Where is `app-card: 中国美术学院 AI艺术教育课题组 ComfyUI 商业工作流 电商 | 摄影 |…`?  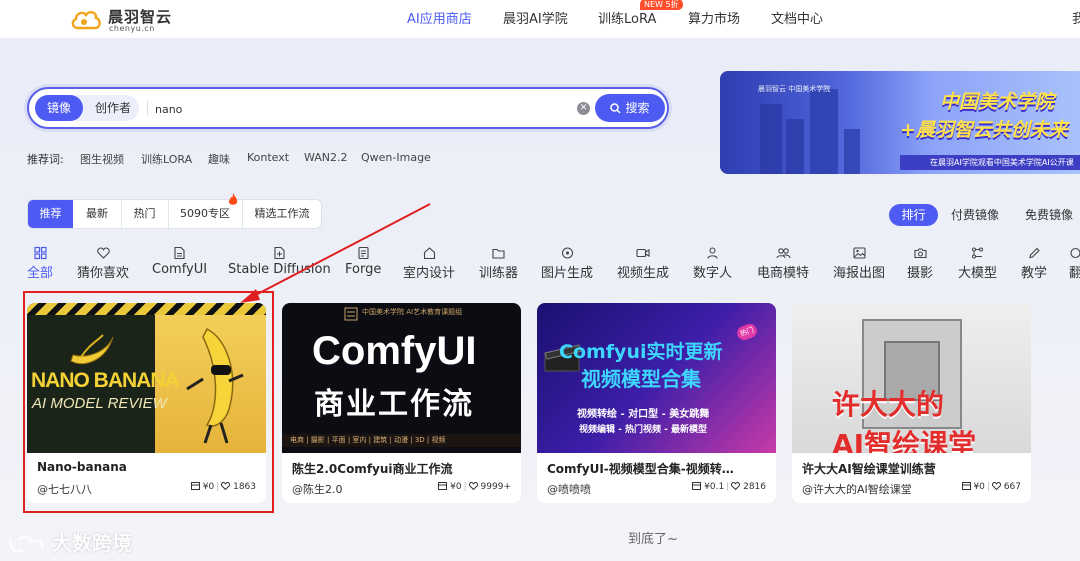 app-card: 中国美术学院 AI艺术教育课题组 ComfyUI 商业工作流 电商 | 摄影 |… is located at coordinates (401, 403).